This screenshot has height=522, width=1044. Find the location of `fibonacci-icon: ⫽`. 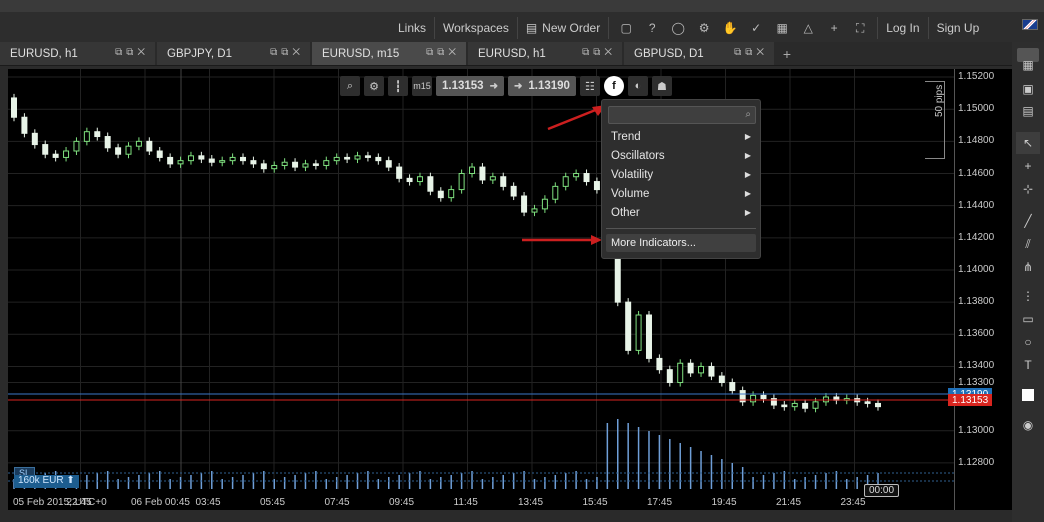

fibonacci-icon: ⫽ is located at coordinates (1028, 244).